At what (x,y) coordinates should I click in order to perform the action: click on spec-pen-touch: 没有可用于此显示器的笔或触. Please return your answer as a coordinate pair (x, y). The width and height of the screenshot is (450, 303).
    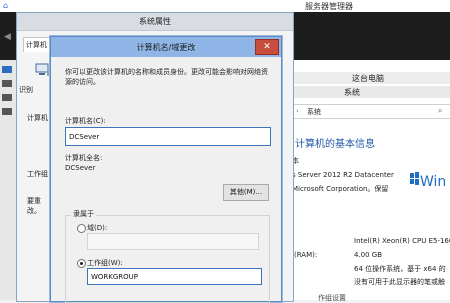
    Looking at the image, I should click on (399, 282).